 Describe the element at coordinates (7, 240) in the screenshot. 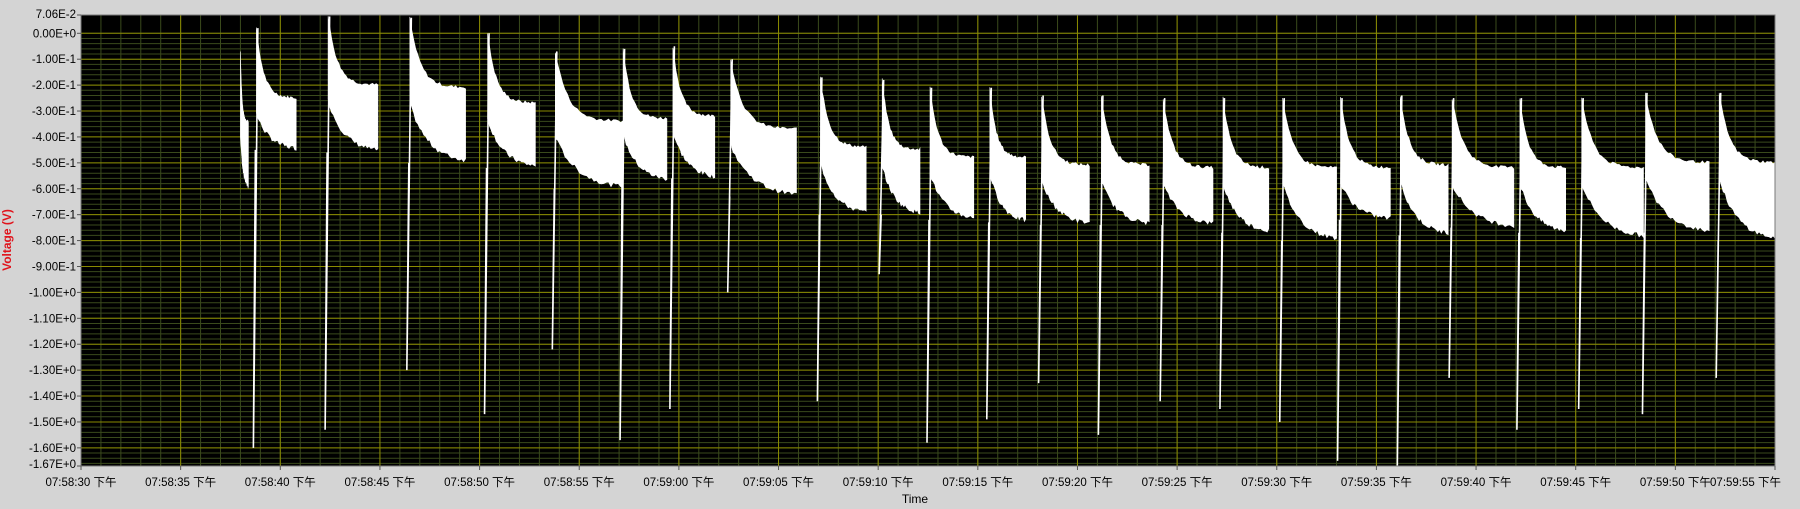

I see `y-axis-label: Voltage (V)` at that location.